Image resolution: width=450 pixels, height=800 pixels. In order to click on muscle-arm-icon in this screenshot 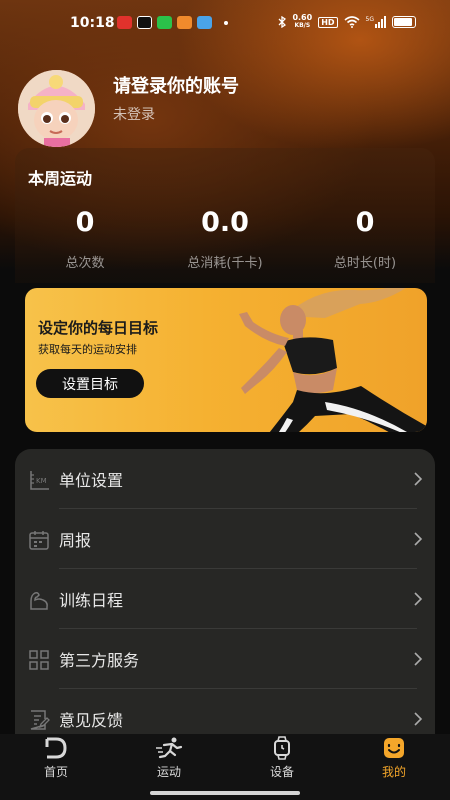, I will do `click(39, 601)`.